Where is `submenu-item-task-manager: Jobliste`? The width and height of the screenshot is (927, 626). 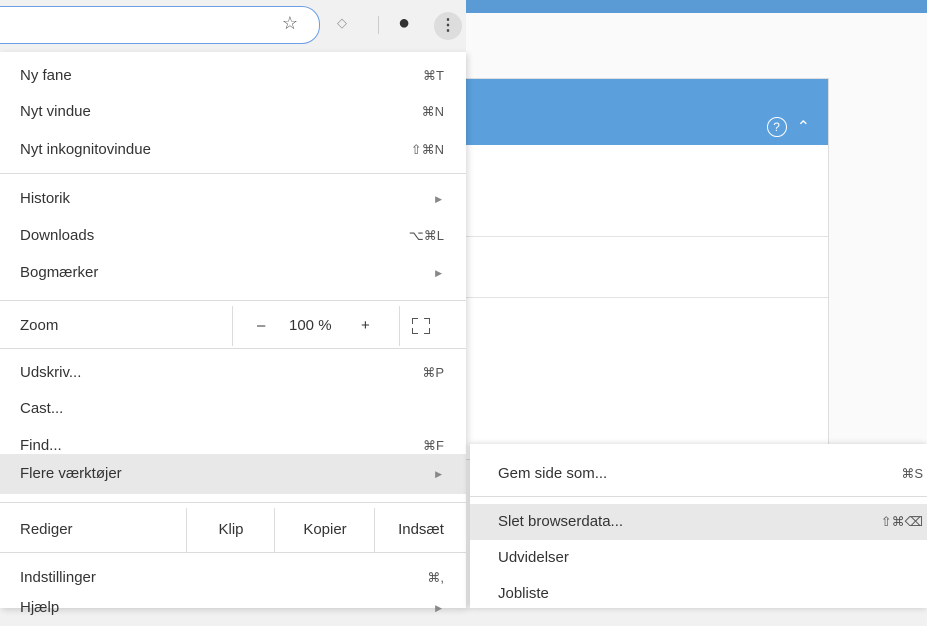 submenu-item-task-manager: Jobliste is located at coordinates (698, 594).